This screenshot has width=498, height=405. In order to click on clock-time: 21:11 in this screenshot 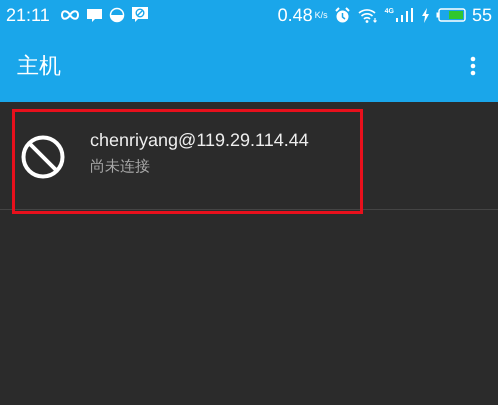, I will do `click(28, 15)`.